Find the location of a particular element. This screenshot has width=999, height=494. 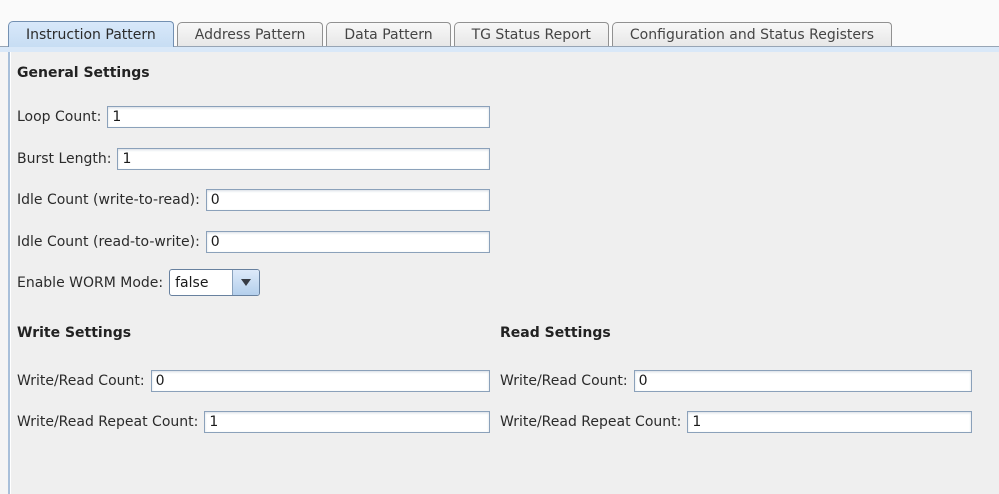

loop-count-input is located at coordinates (298, 117).